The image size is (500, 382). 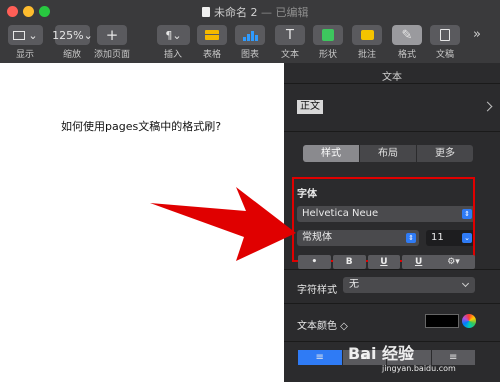 I want to click on comment-icon, so click(x=367, y=35).